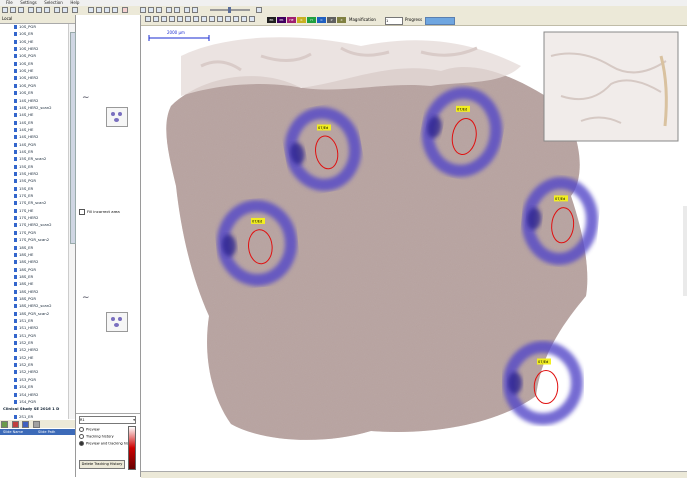  What do you see at coordinates (685, 251) in the screenshot?
I see `viewer-scrollbar` at bounding box center [685, 251].